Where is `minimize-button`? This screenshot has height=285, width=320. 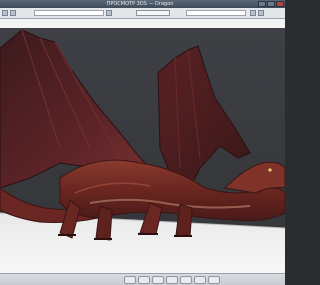
minimize-button is located at coordinates (262, 4).